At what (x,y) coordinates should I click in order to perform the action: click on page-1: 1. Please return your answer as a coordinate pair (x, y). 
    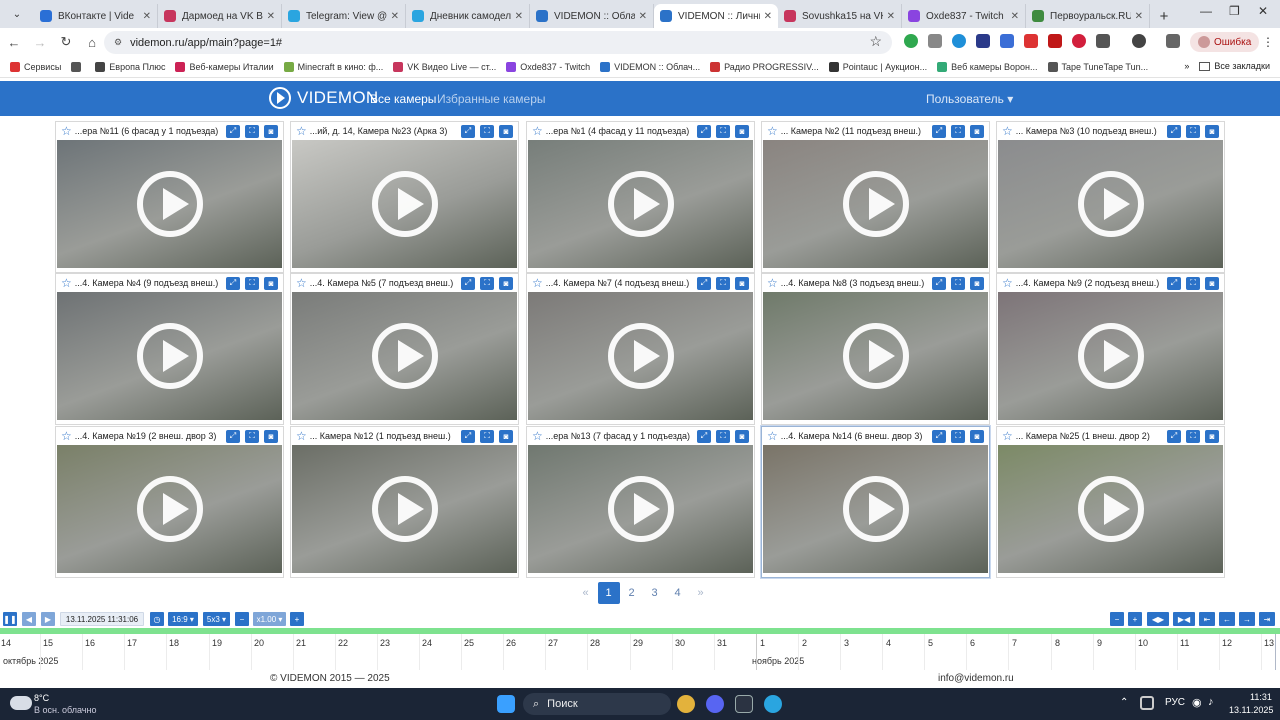
    Looking at the image, I should click on (608, 593).